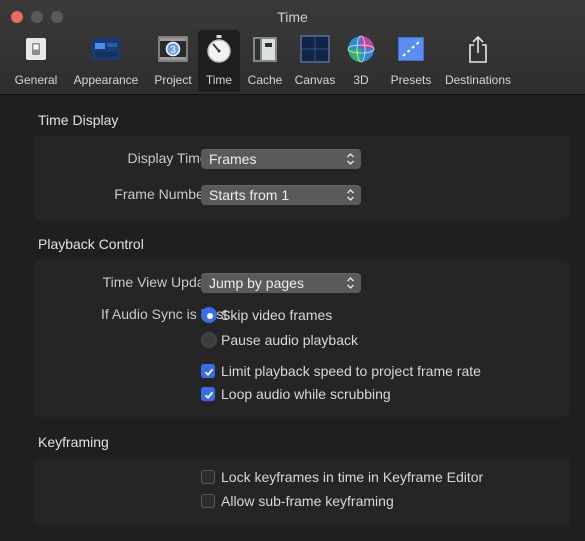  Describe the element at coordinates (106, 80) in the screenshot. I see `tab-appearance-label: Appearance` at that location.